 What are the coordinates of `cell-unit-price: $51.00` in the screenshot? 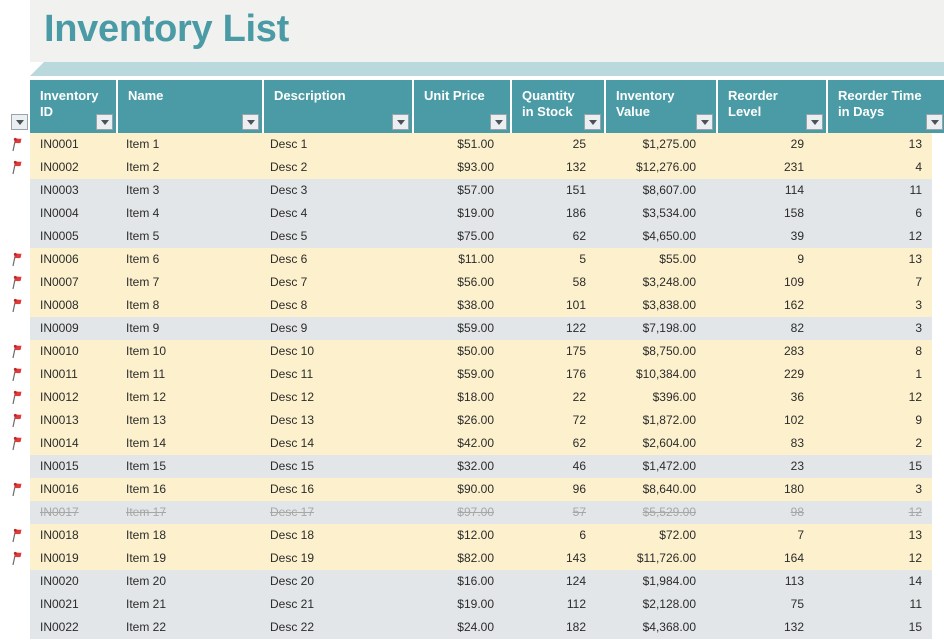 It's located at (456, 144).